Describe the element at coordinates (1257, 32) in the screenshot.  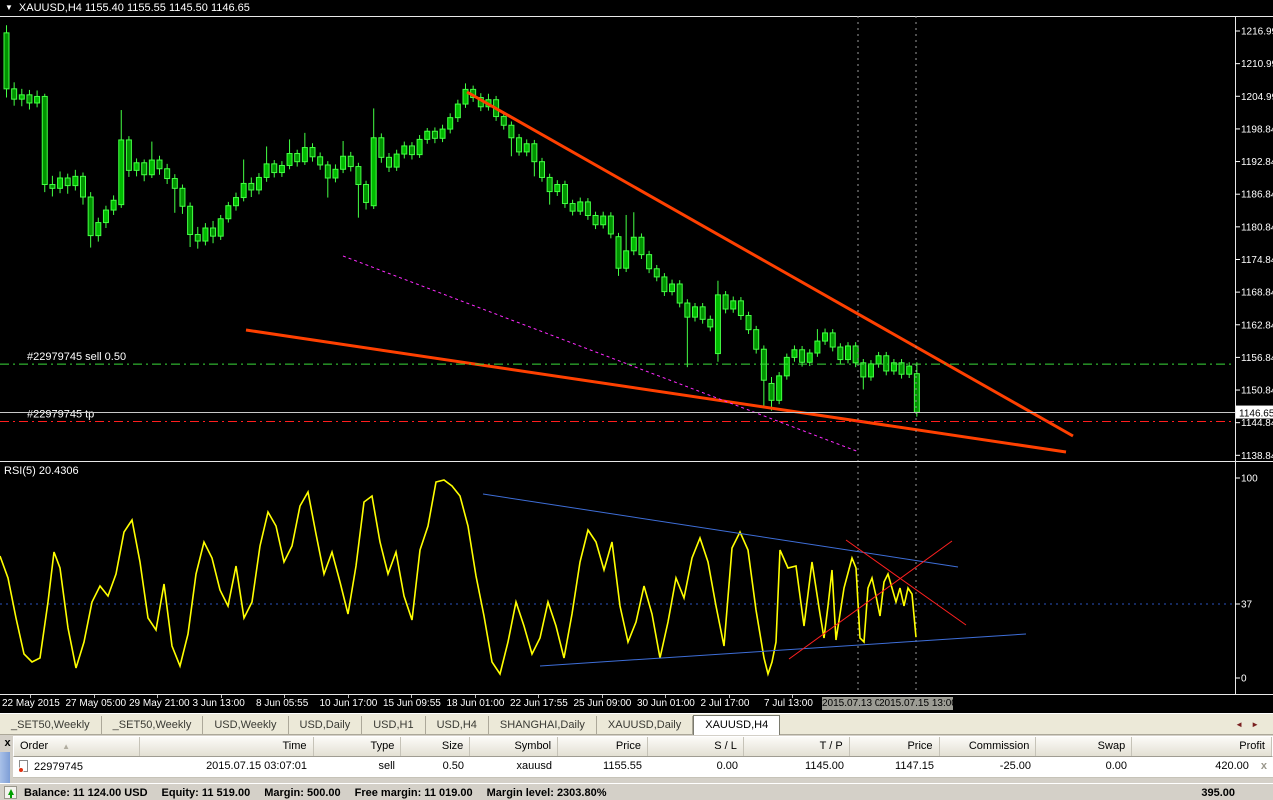
I see `price-axis-label: 1216.99` at that location.